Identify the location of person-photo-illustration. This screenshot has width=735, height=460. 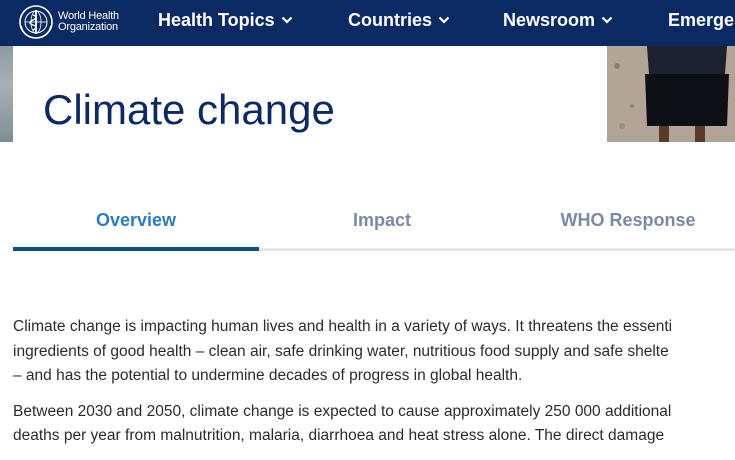
(671, 94).